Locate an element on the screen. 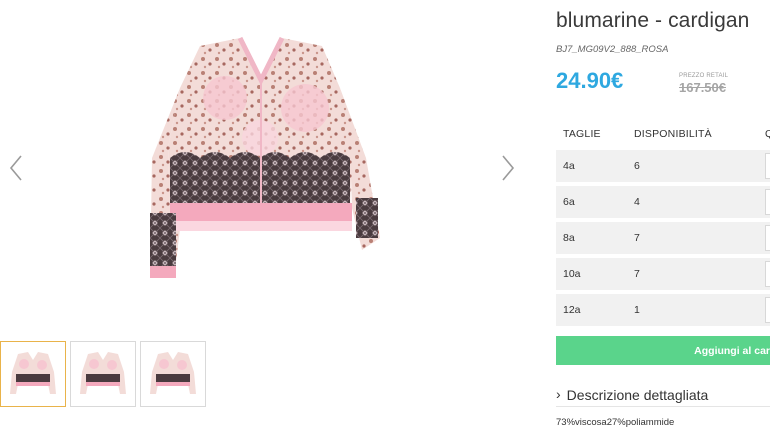  chevron-right-icon is located at coordinates (508, 168).